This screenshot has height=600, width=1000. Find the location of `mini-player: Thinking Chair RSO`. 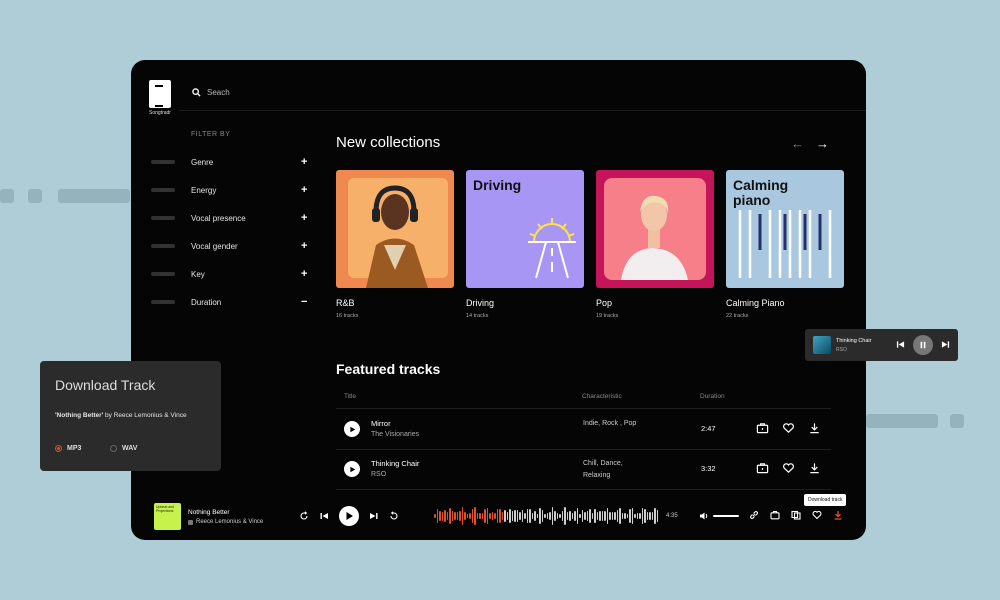

mini-player: Thinking Chair RSO is located at coordinates (881, 345).